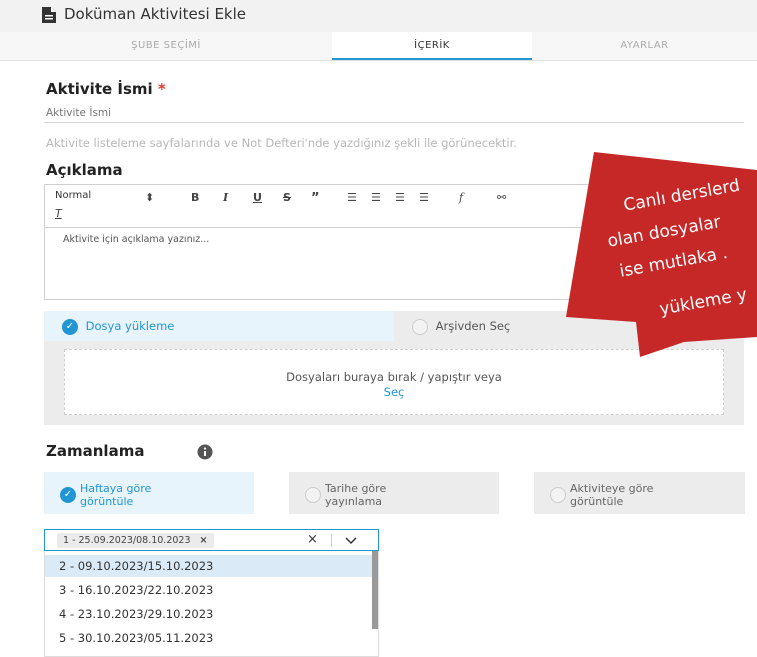 This screenshot has height=657, width=757. What do you see at coordinates (424, 197) in the screenshot?
I see `indent-increase-icon: ☰` at bounding box center [424, 197].